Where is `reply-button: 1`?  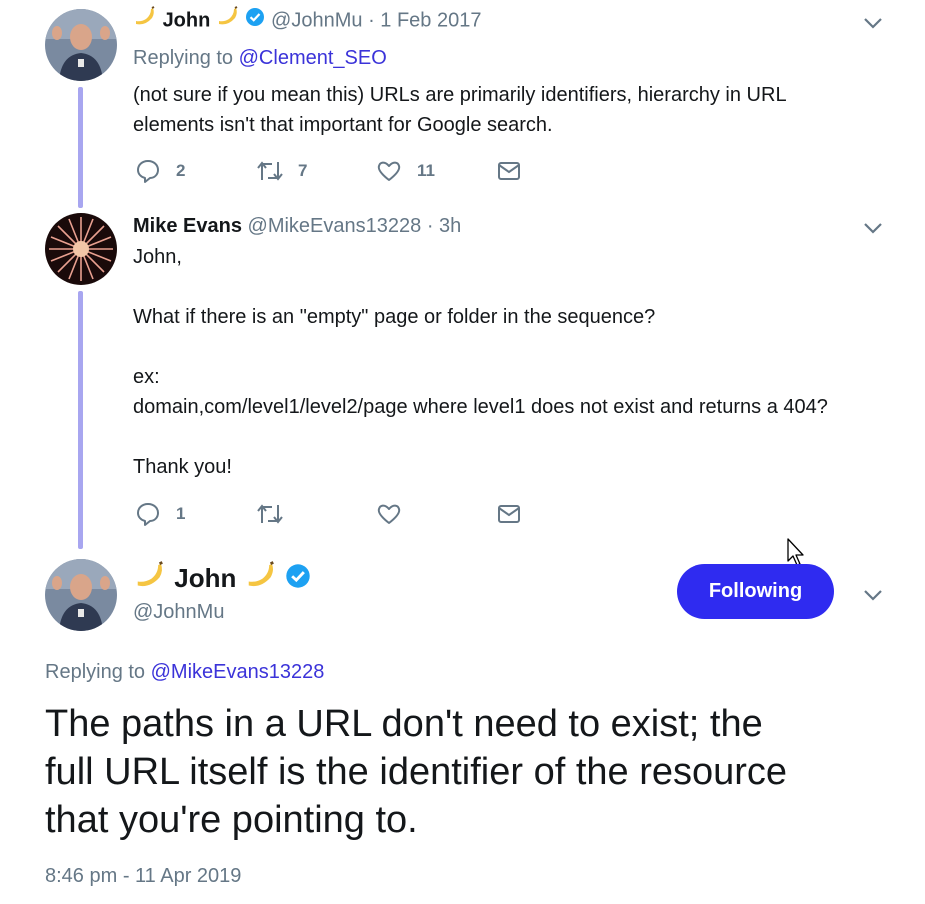 reply-button: 1 is located at coordinates (160, 514).